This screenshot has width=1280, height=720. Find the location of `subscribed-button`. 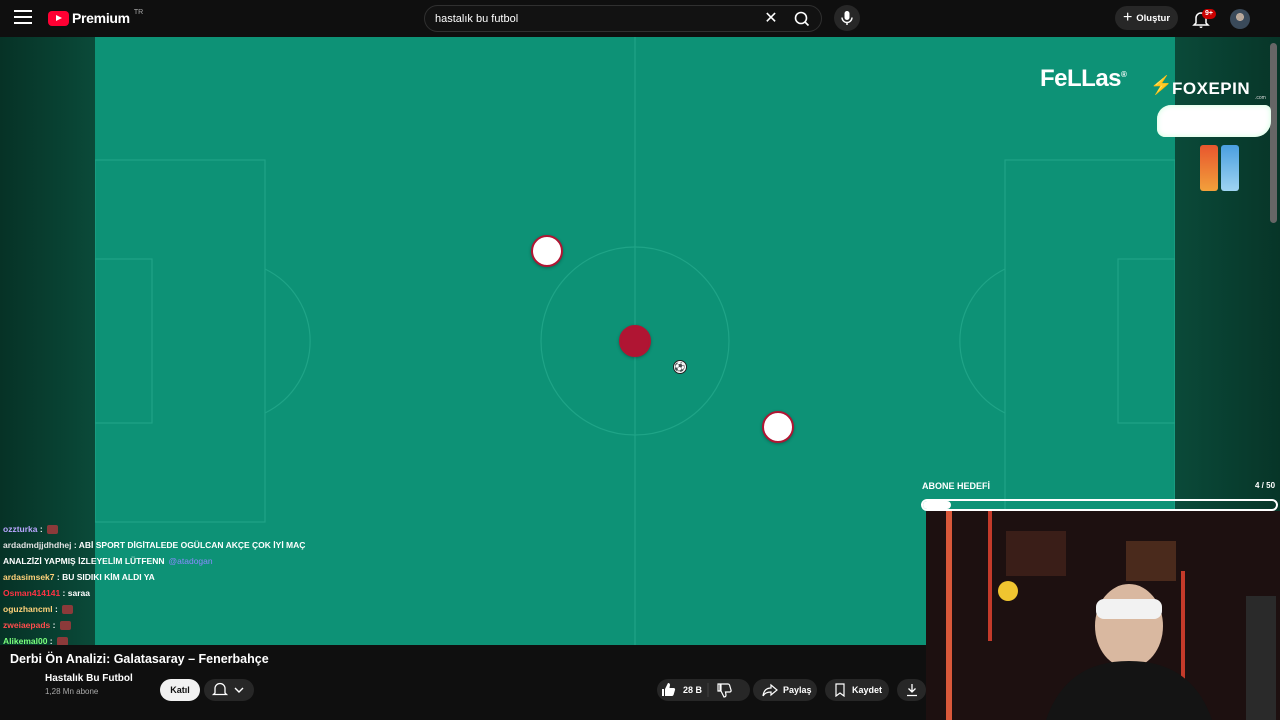

subscribed-button is located at coordinates (229, 690).